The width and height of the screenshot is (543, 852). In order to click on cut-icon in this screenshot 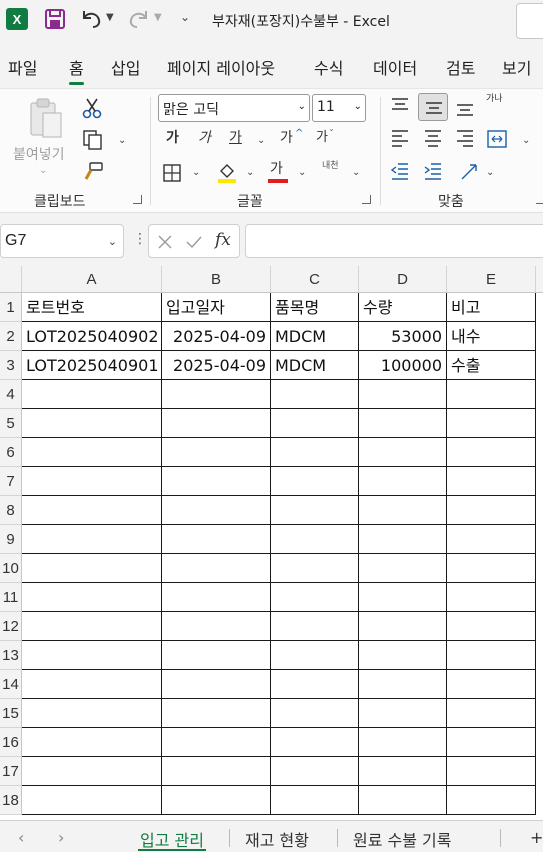, I will do `click(92, 108)`.